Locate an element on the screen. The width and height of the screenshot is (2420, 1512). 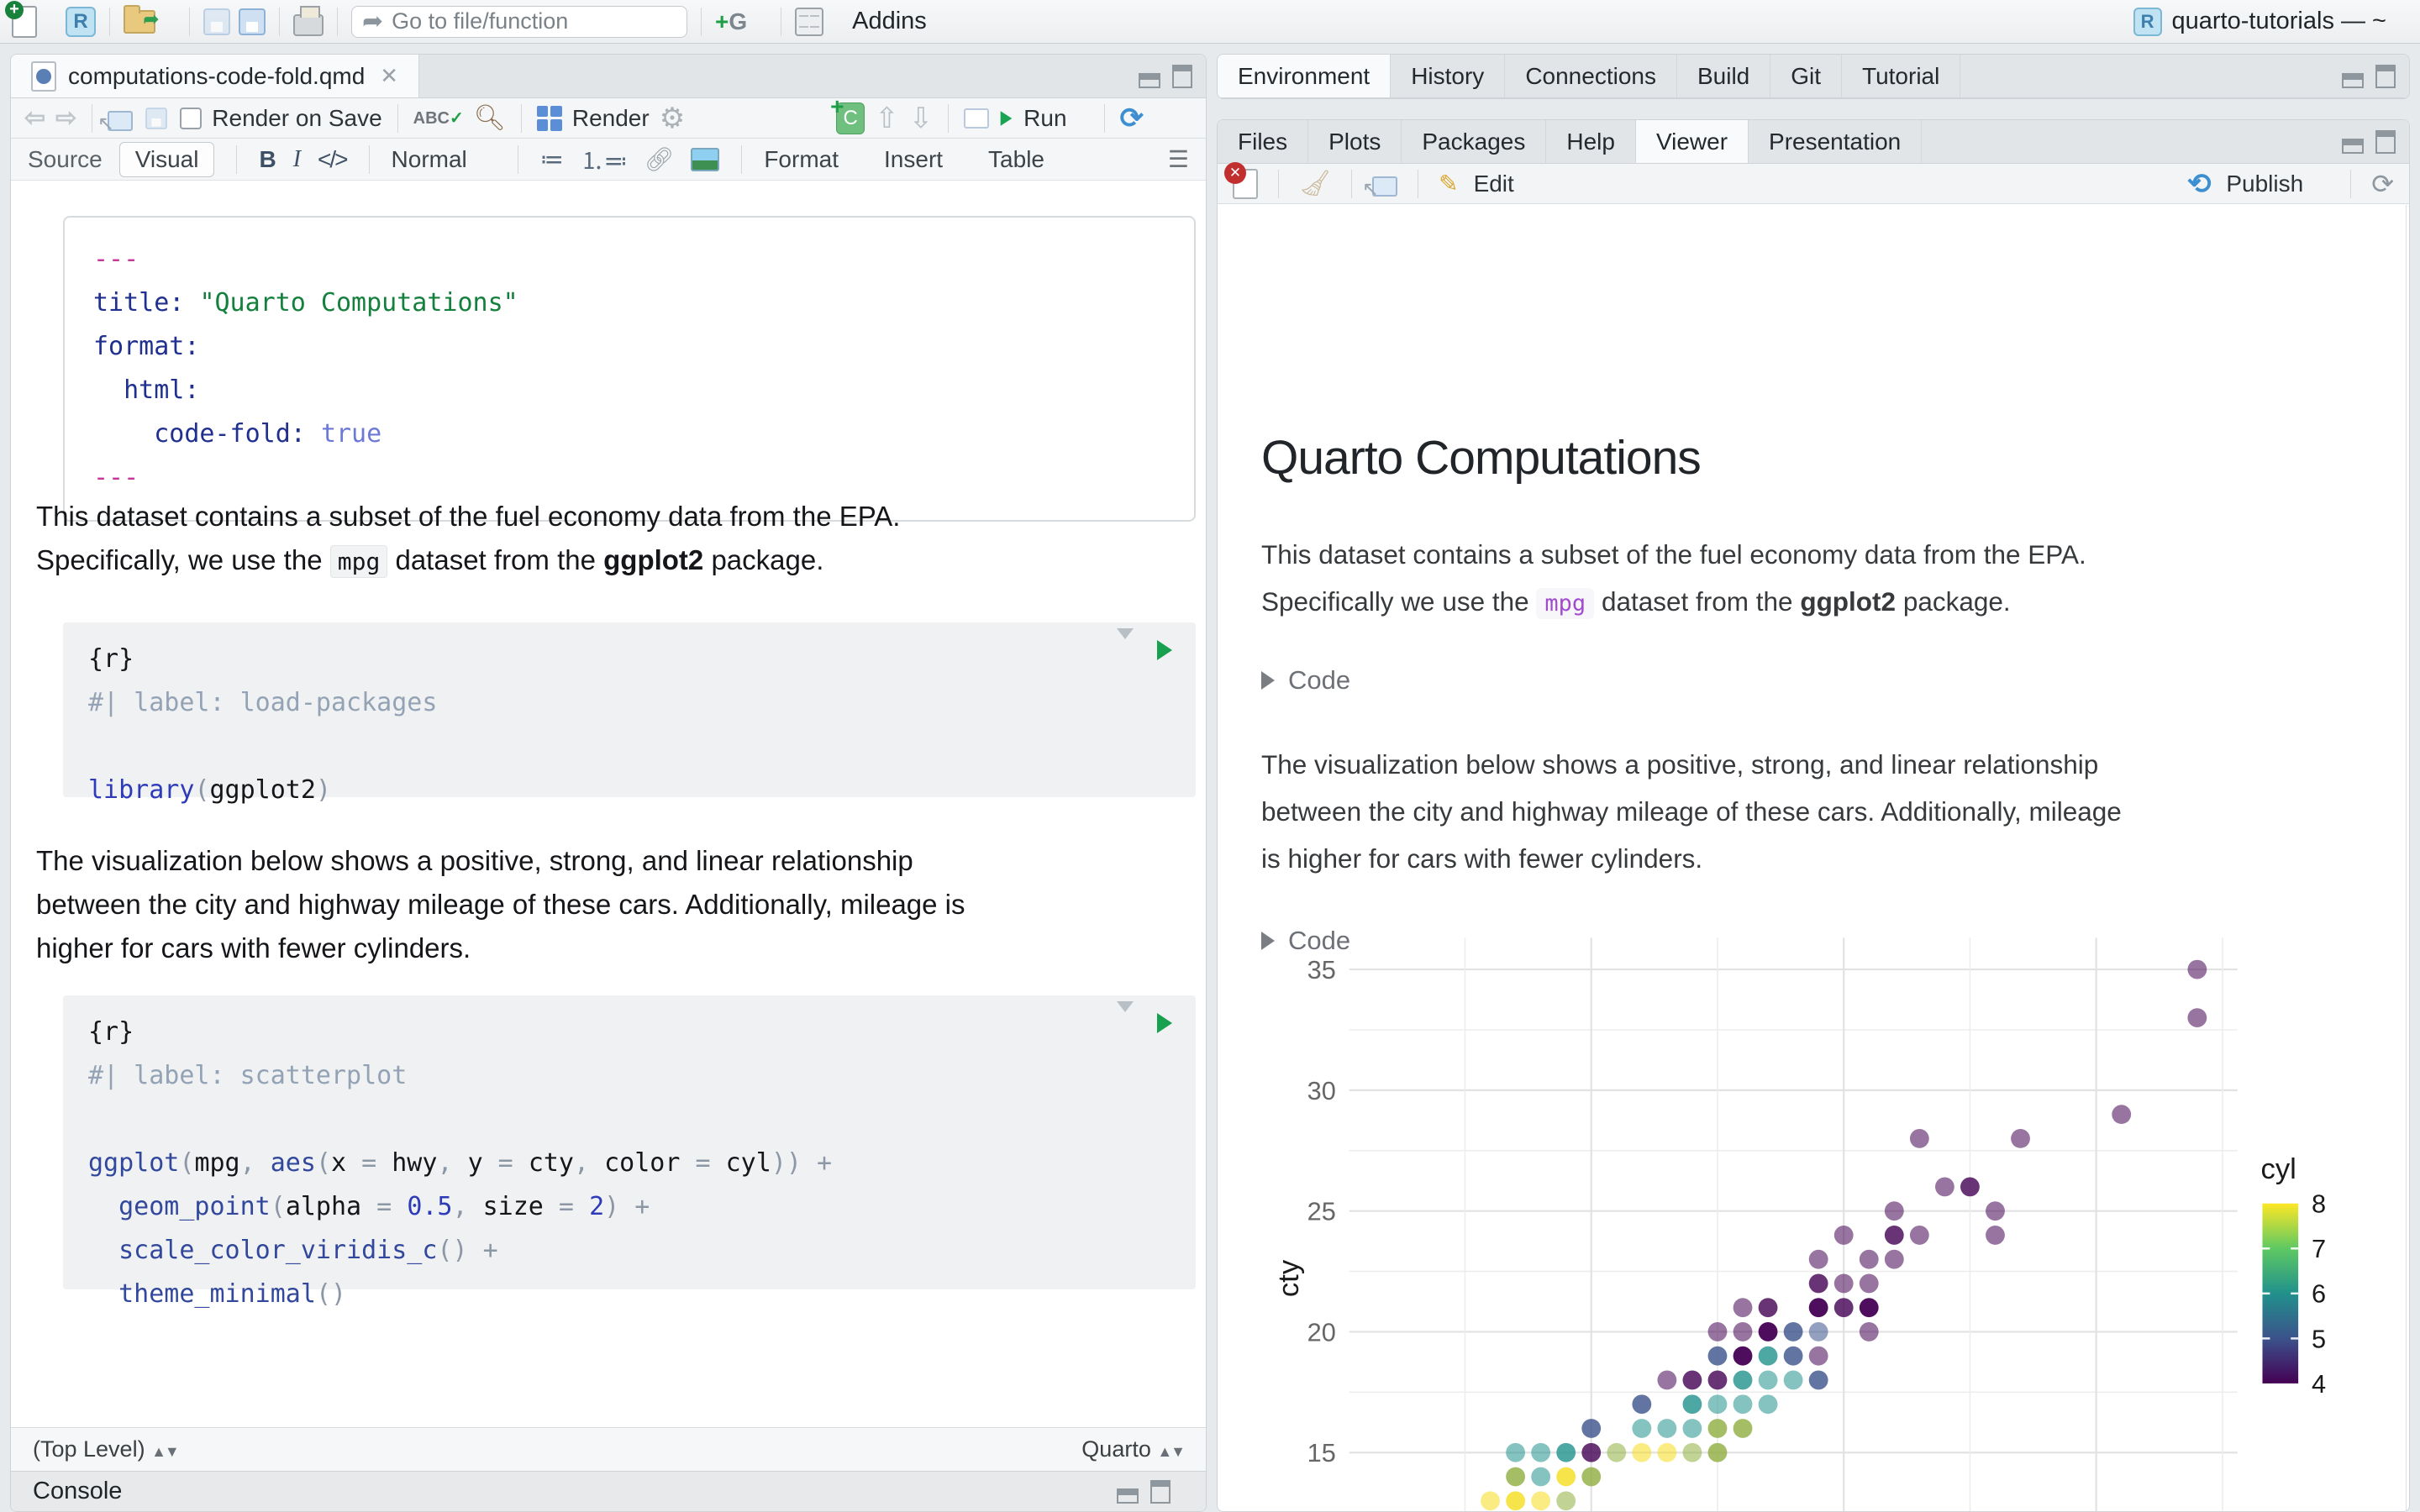
run-icon is located at coordinates (977, 118).